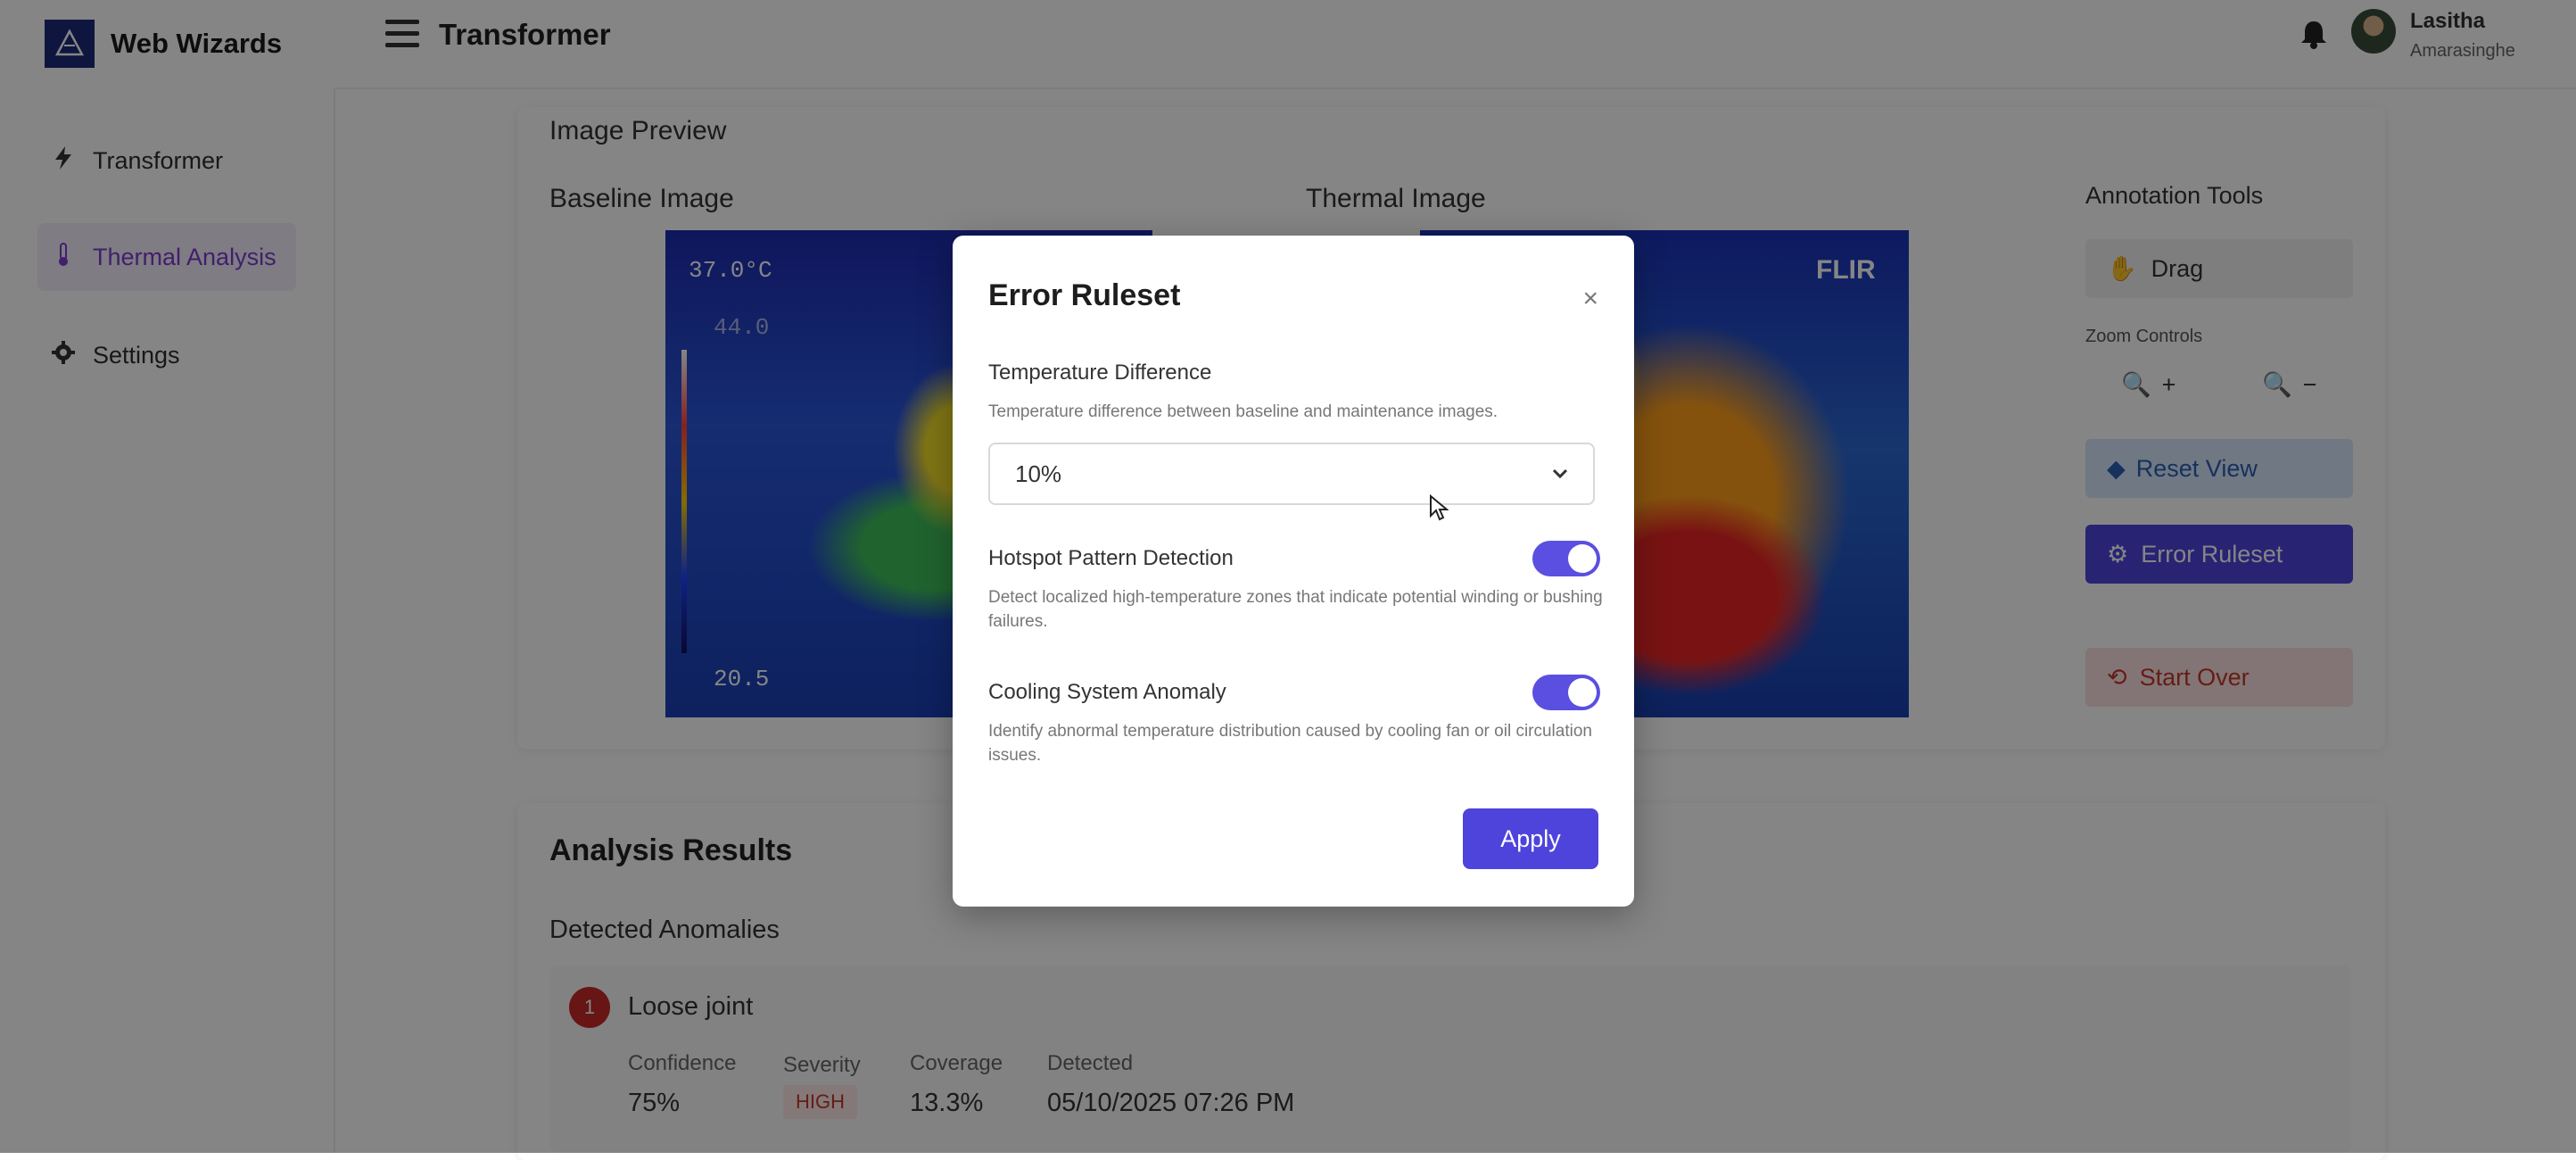  Describe the element at coordinates (1439, 507) in the screenshot. I see `mouse-cursor-icon` at that location.